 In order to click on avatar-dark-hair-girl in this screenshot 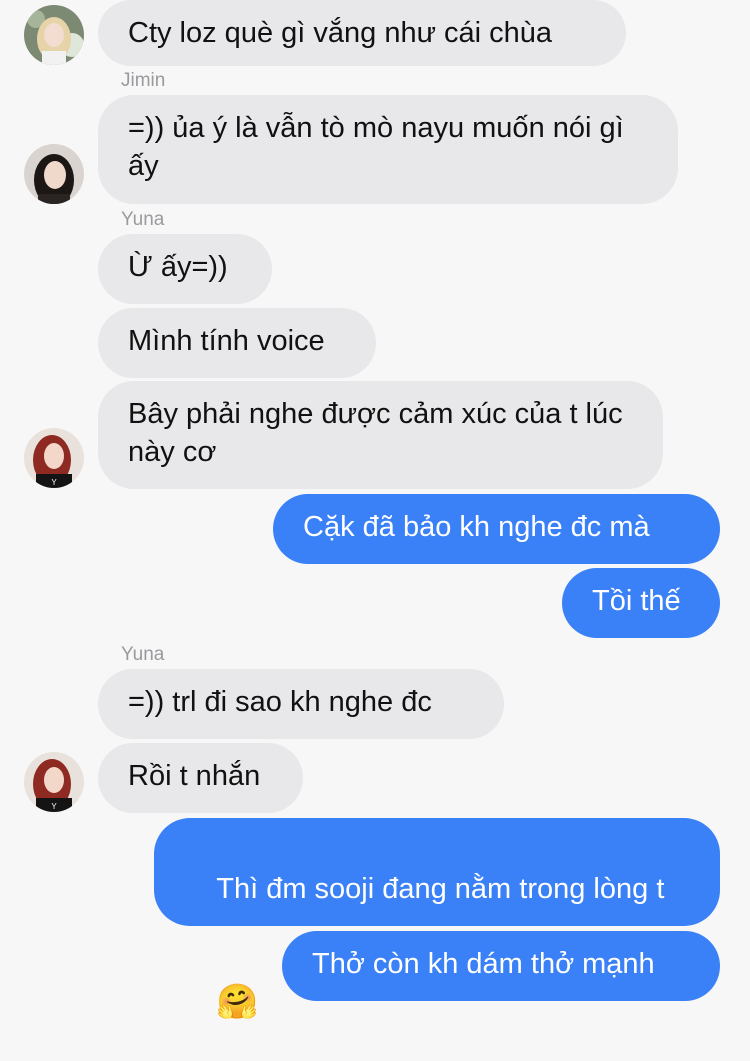, I will do `click(54, 174)`.